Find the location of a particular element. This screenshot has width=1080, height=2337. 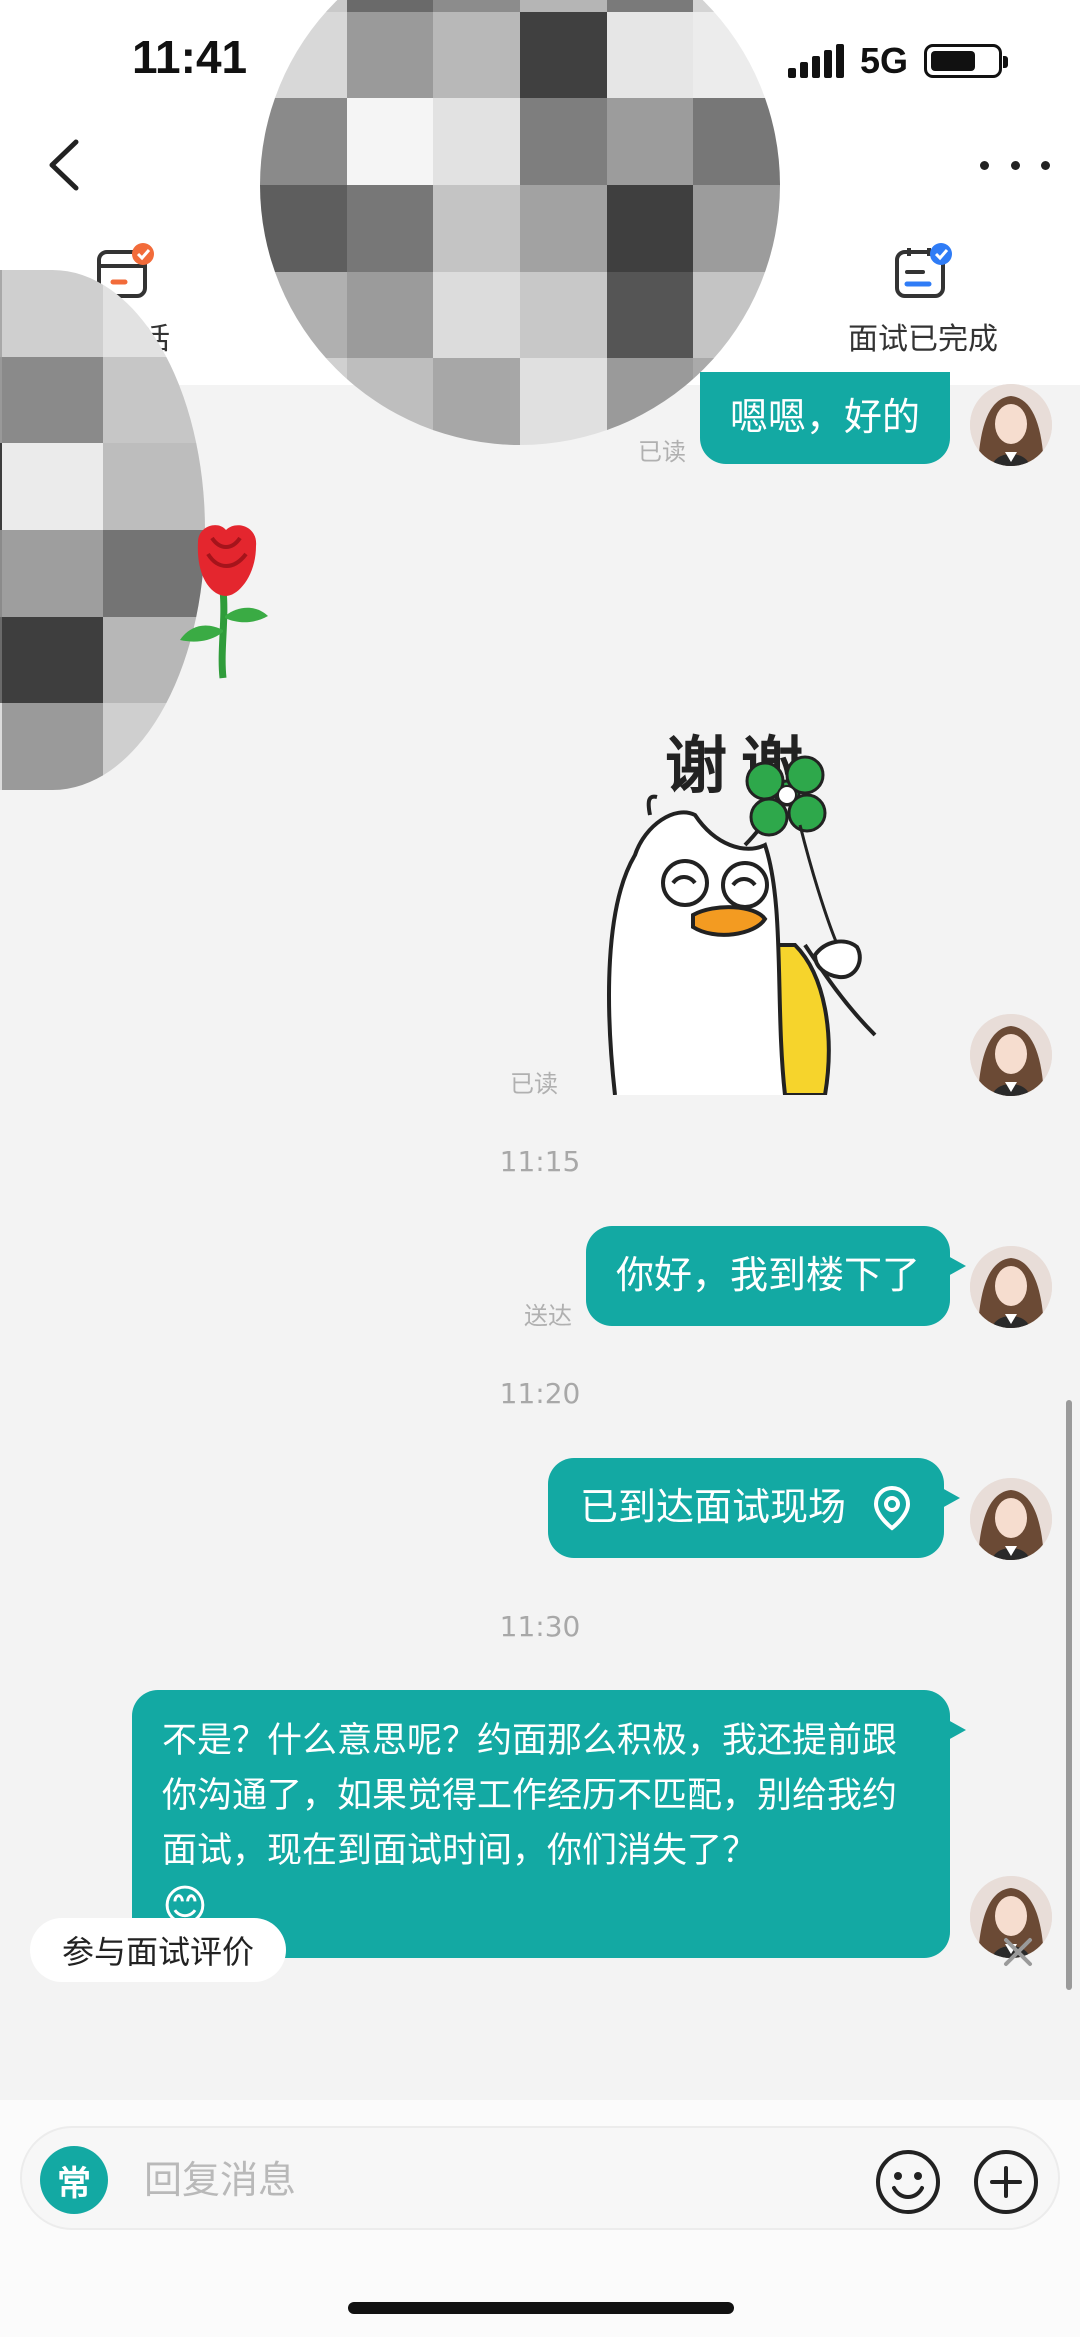

timestamp: 11:20 is located at coordinates (540, 1393).